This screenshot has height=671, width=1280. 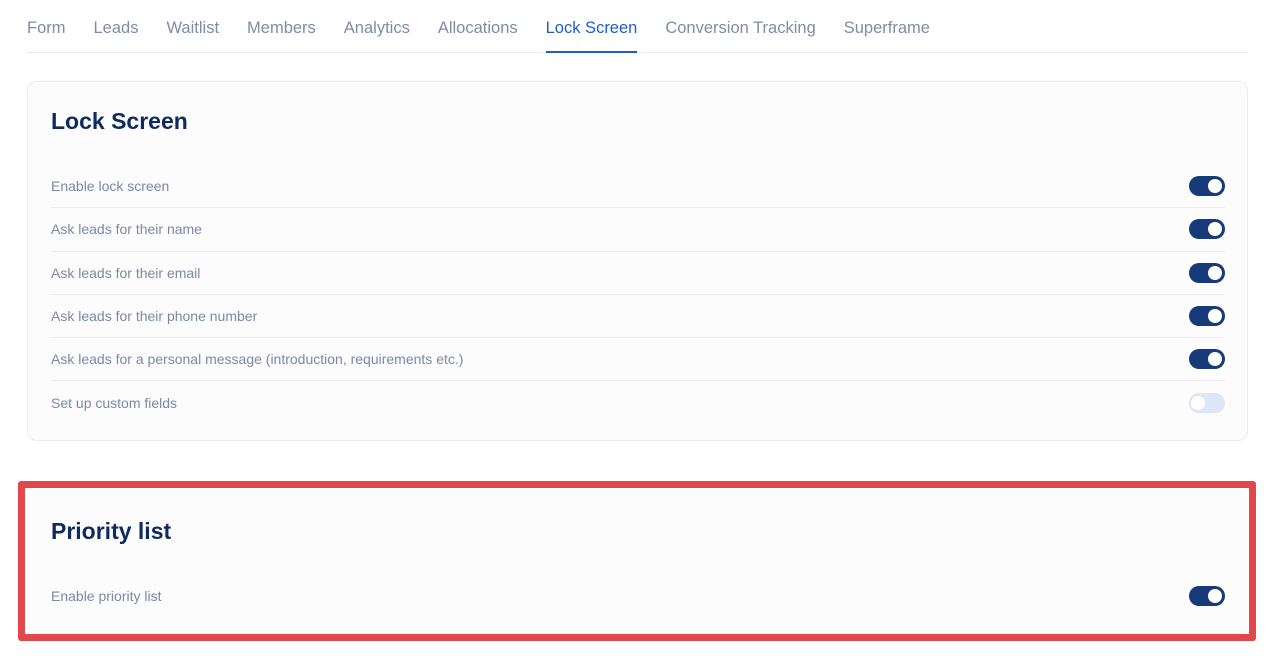 I want to click on setting-label: Enable lock screen, so click(x=110, y=186).